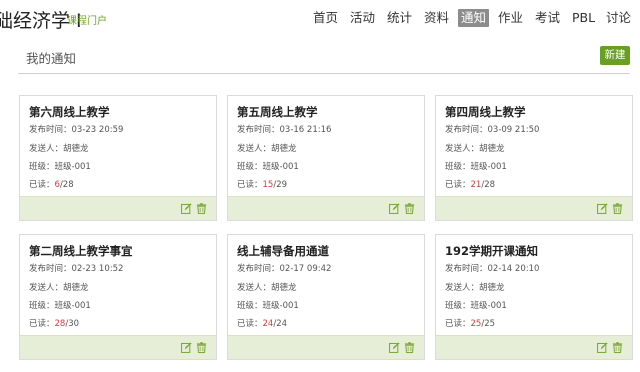  I want to click on notice-read: 已读：28/30, so click(54, 323).